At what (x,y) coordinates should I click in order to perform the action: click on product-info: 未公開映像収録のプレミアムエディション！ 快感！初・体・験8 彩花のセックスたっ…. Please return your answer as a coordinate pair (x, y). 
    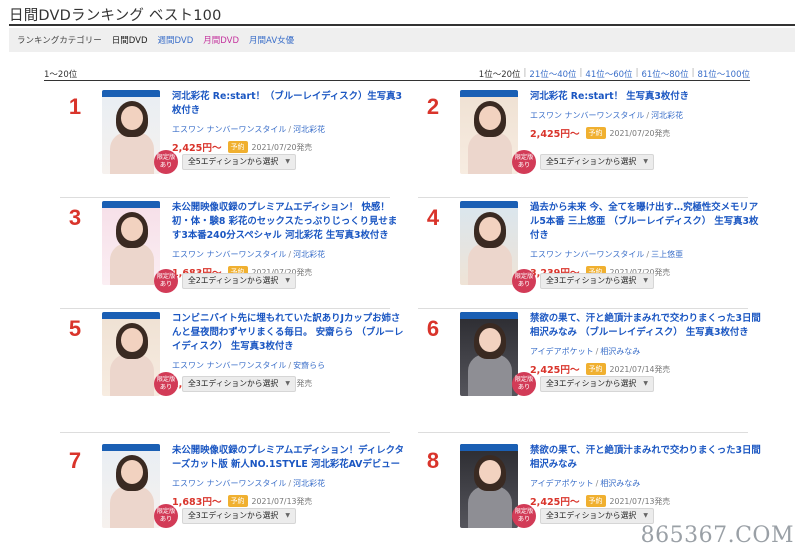
    Looking at the image, I should click on (289, 240).